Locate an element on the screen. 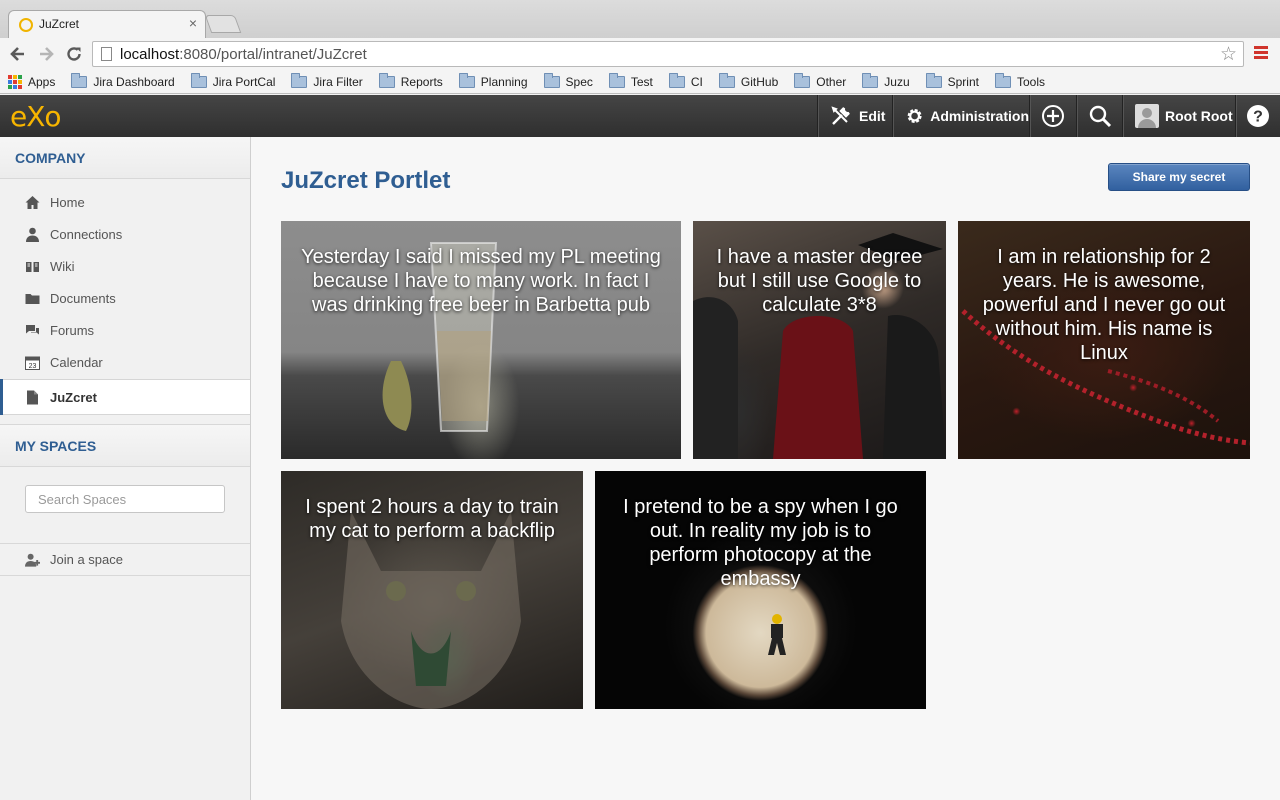 The image size is (1280, 800). arrow-left-icon is located at coordinates (17, 54).